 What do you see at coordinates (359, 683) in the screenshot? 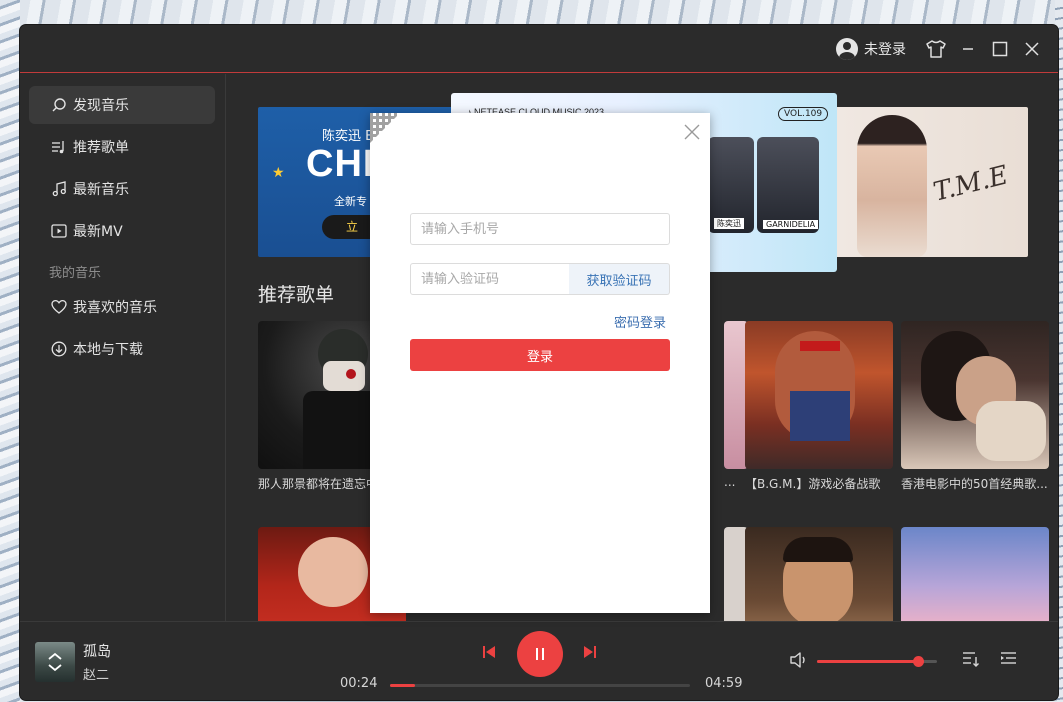
I see `current-time: 00:24` at bounding box center [359, 683].